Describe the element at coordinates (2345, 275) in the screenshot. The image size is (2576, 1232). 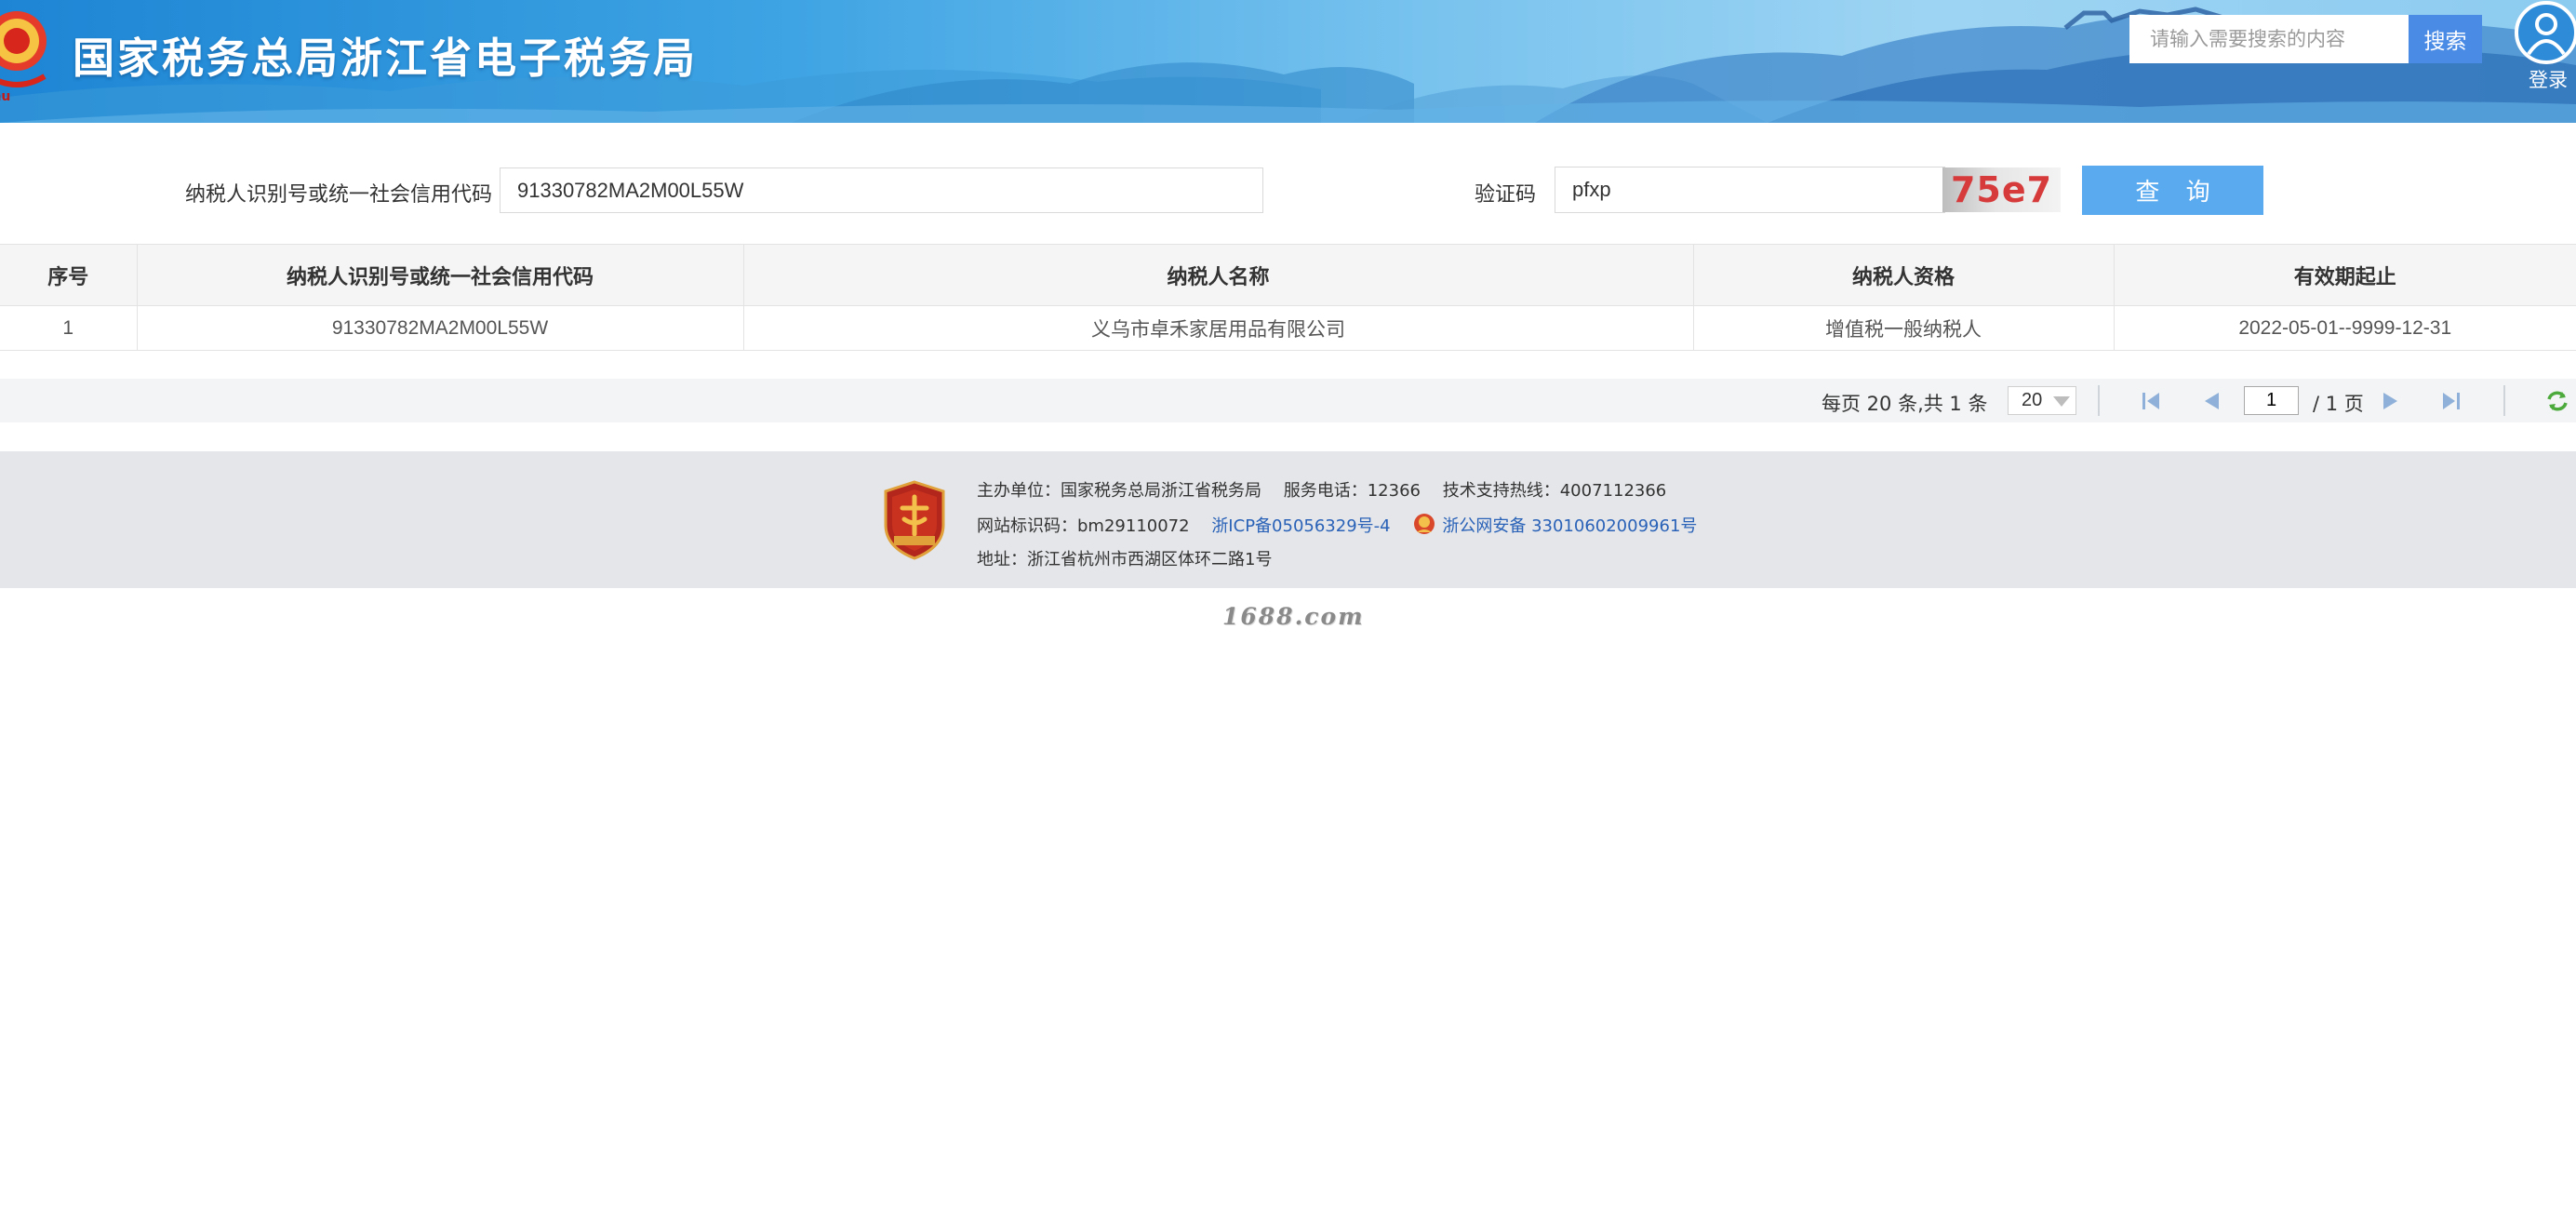
I see `header-validity-period: 有效期起止` at that location.